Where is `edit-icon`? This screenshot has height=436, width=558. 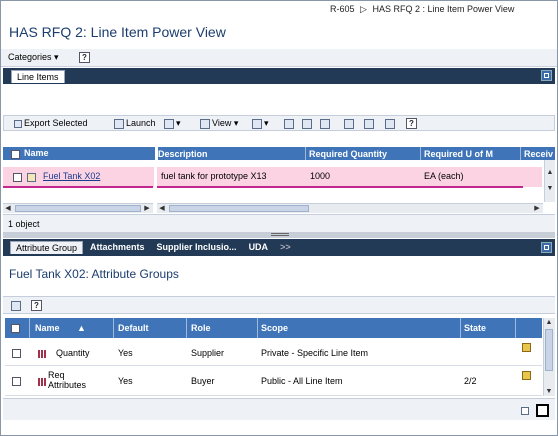 edit-icon is located at coordinates (526, 375).